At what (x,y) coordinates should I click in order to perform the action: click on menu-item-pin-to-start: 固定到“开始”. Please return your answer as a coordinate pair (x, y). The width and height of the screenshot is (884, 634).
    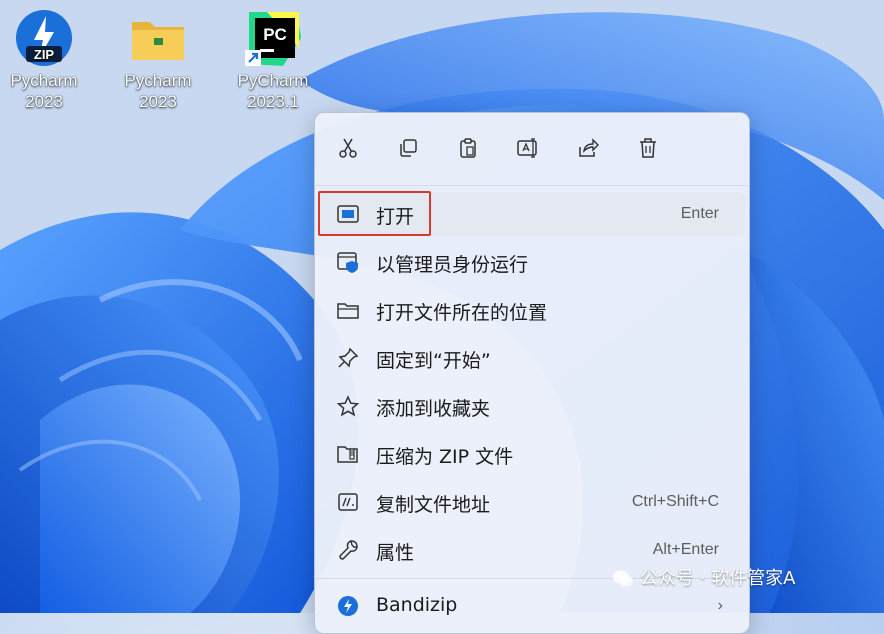
    Looking at the image, I should click on (532, 358).